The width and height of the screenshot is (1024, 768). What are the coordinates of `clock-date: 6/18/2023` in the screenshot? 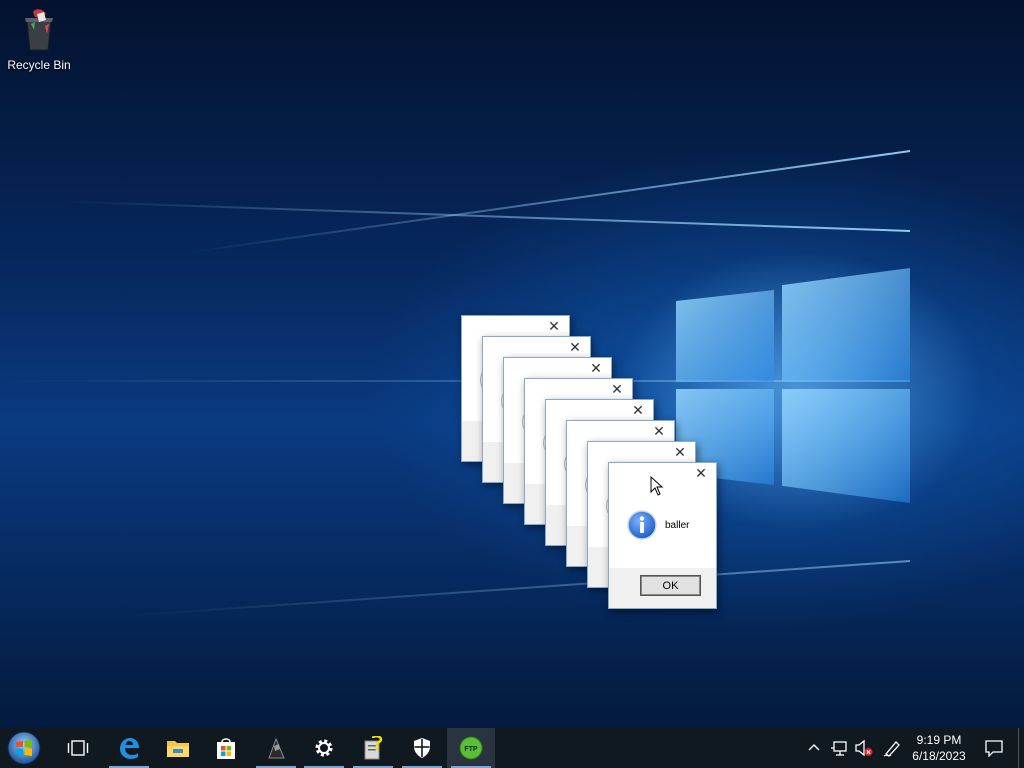 It's located at (939, 756).